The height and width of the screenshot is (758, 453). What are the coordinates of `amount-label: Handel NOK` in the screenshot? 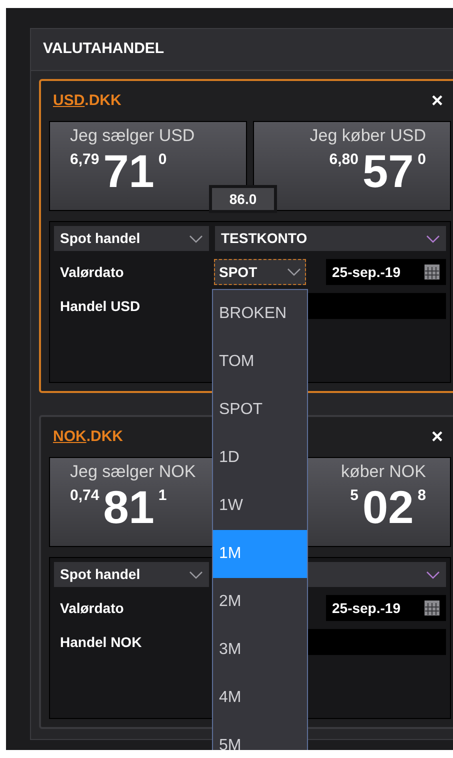 It's located at (101, 642).